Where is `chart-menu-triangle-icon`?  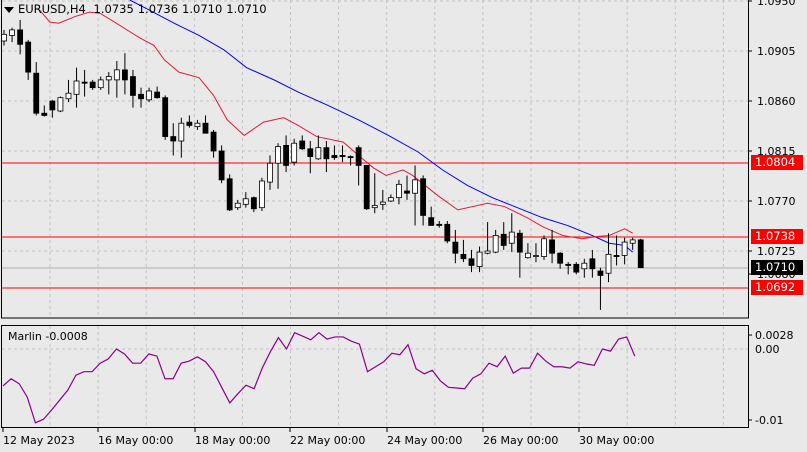 chart-menu-triangle-icon is located at coordinates (9, 9).